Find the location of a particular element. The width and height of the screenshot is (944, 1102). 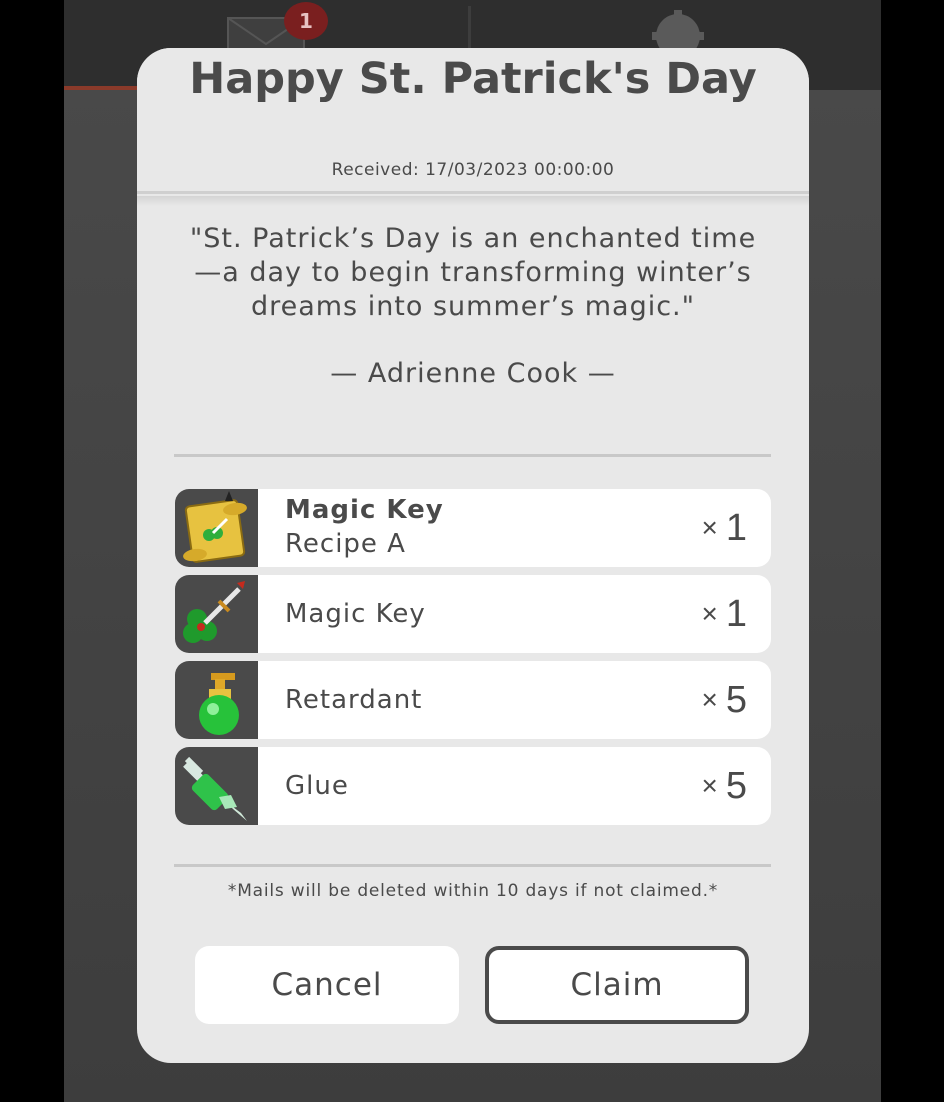

clover-key-icon is located at coordinates (216, 614).